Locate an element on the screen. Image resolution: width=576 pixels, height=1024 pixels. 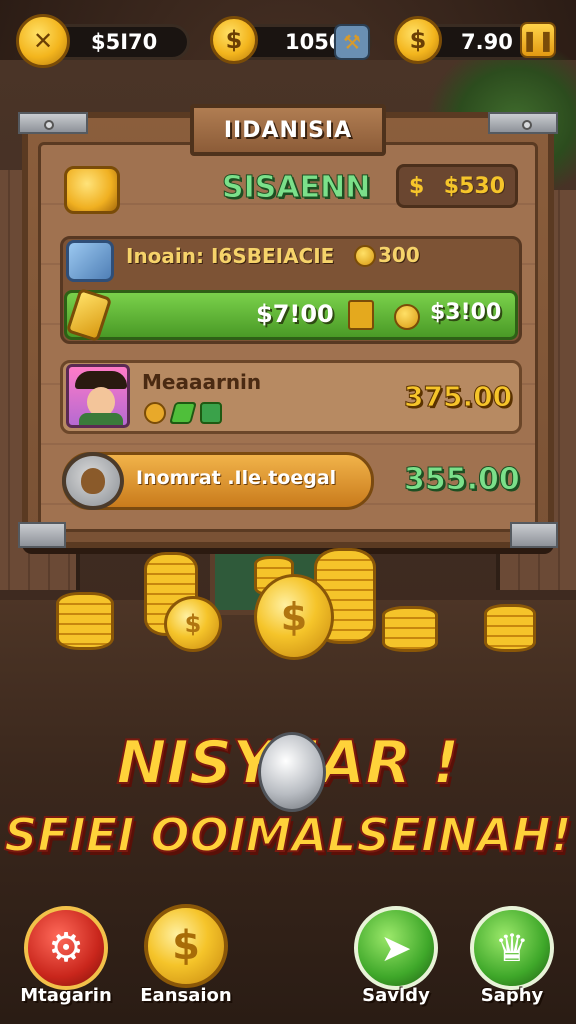
crown-label: Saphy is located at coordinates (512, 995).